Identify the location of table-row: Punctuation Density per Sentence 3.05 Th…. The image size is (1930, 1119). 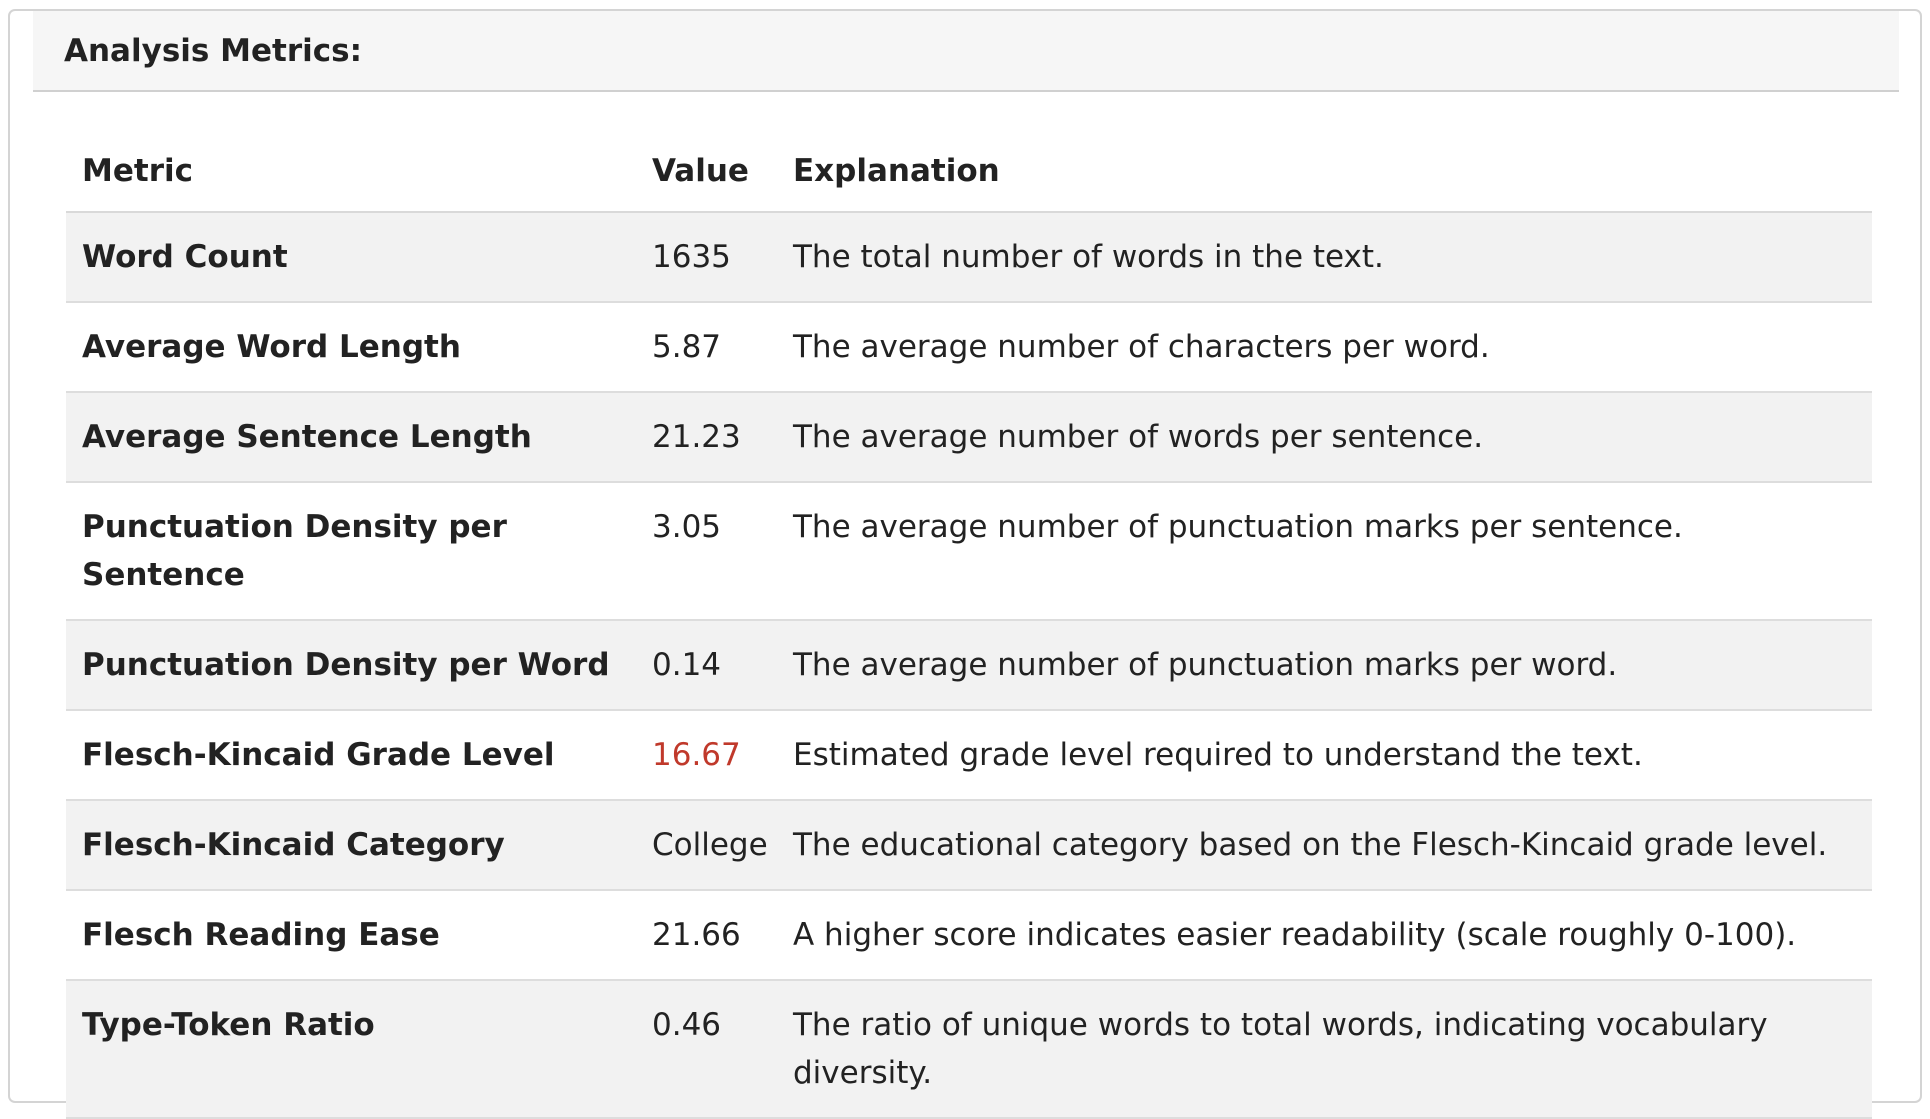
(969, 551).